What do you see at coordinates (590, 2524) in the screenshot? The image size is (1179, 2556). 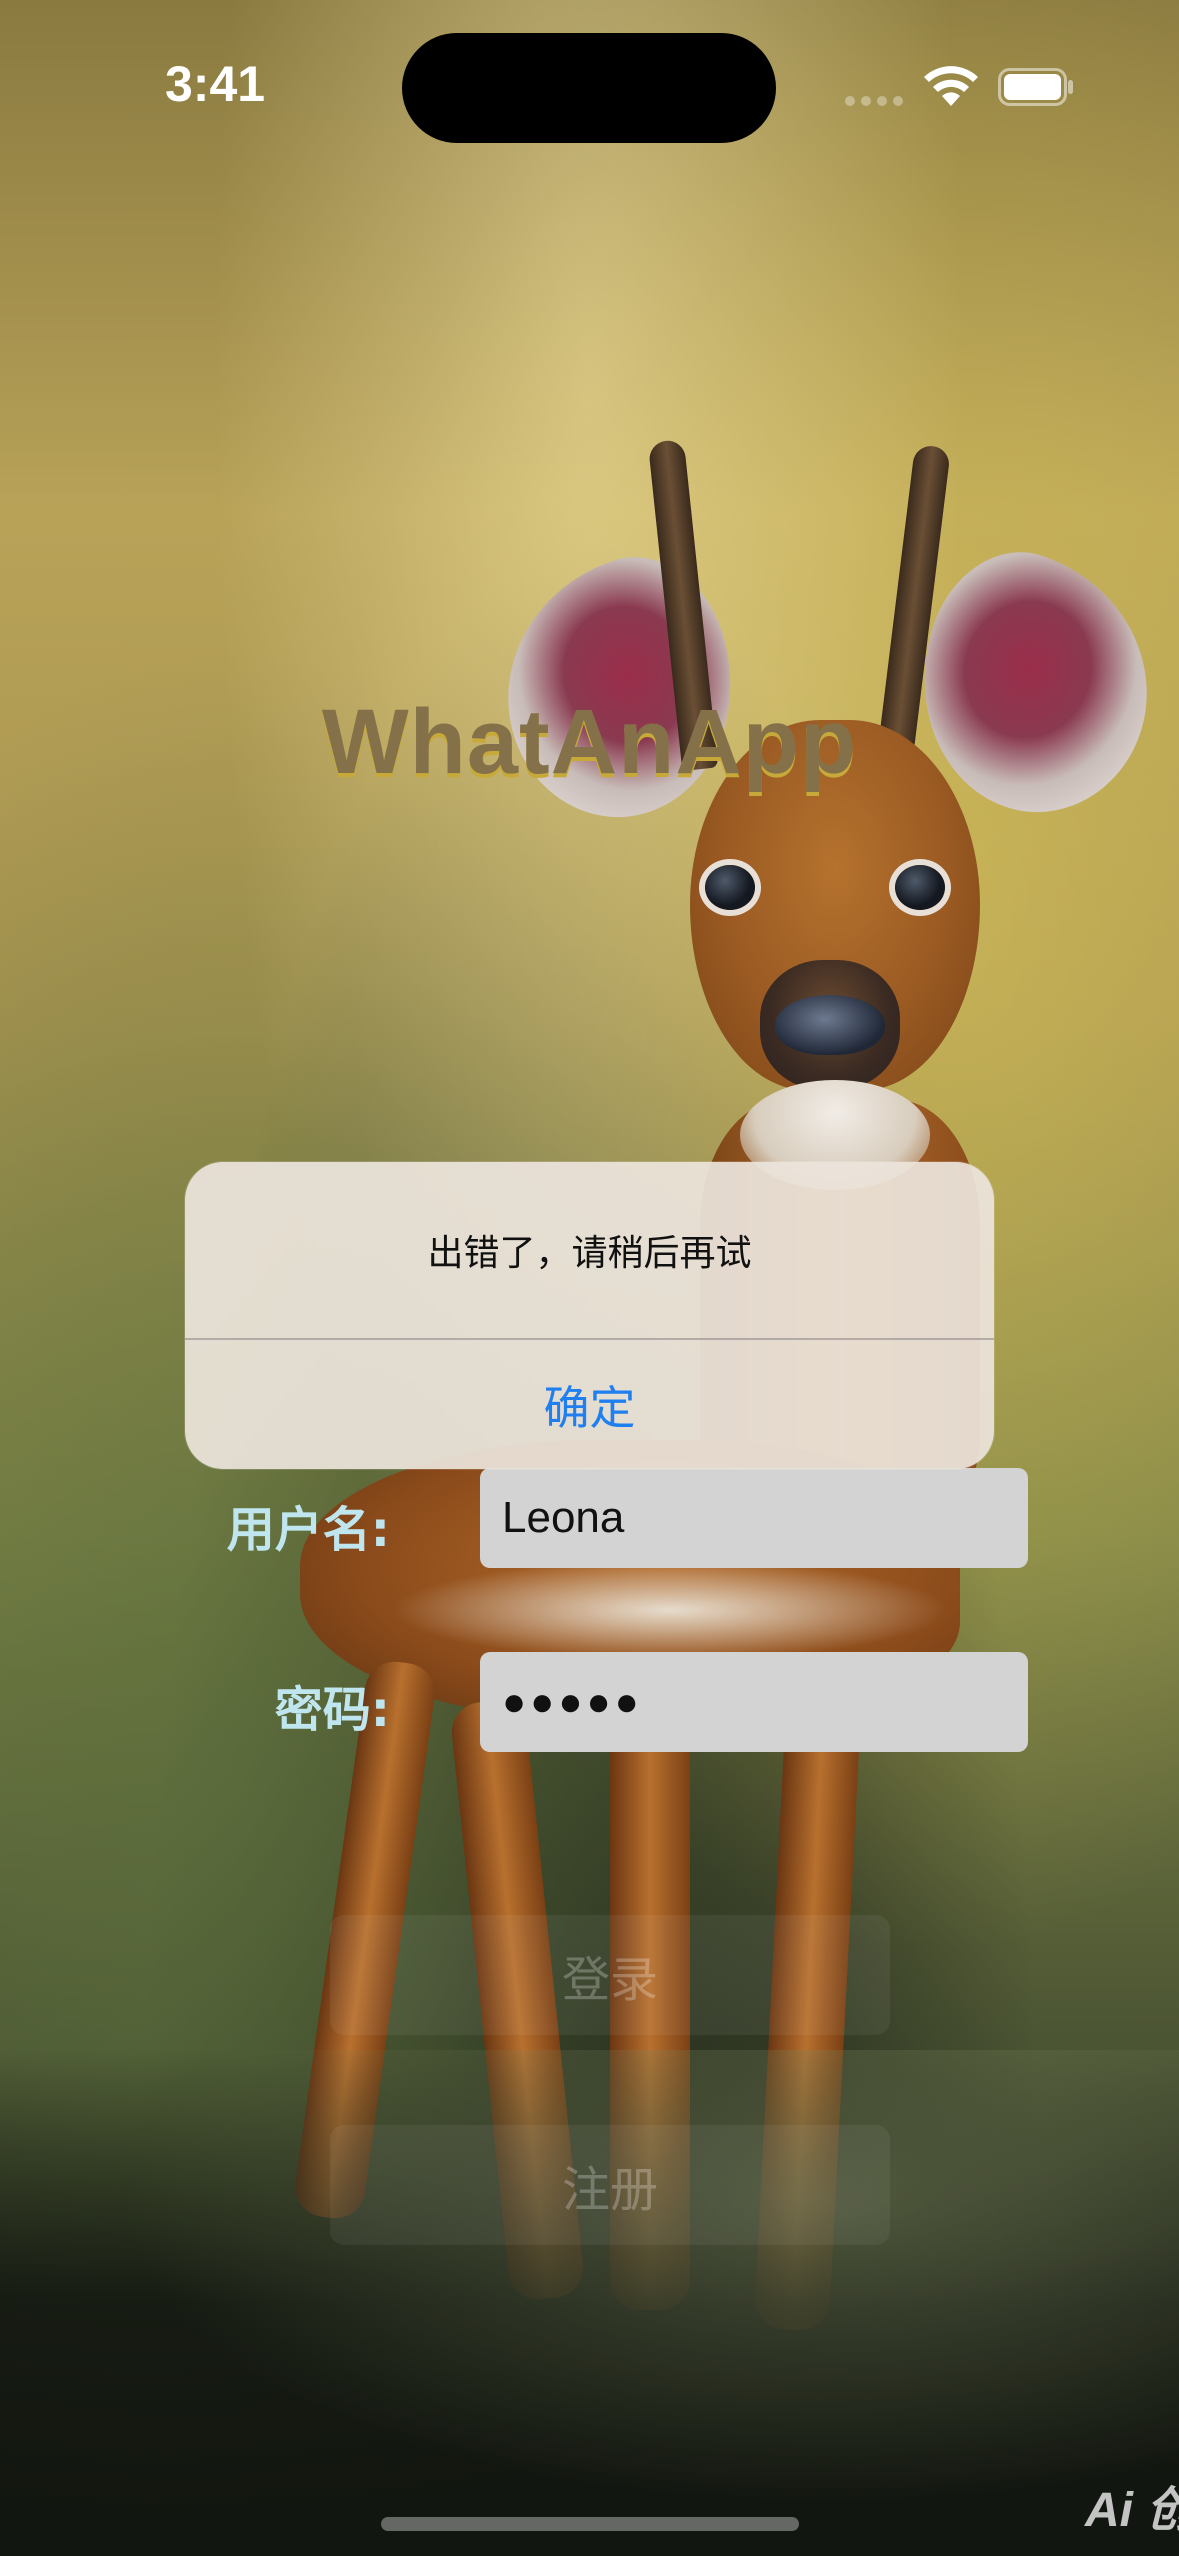 I see `home-indicator` at bounding box center [590, 2524].